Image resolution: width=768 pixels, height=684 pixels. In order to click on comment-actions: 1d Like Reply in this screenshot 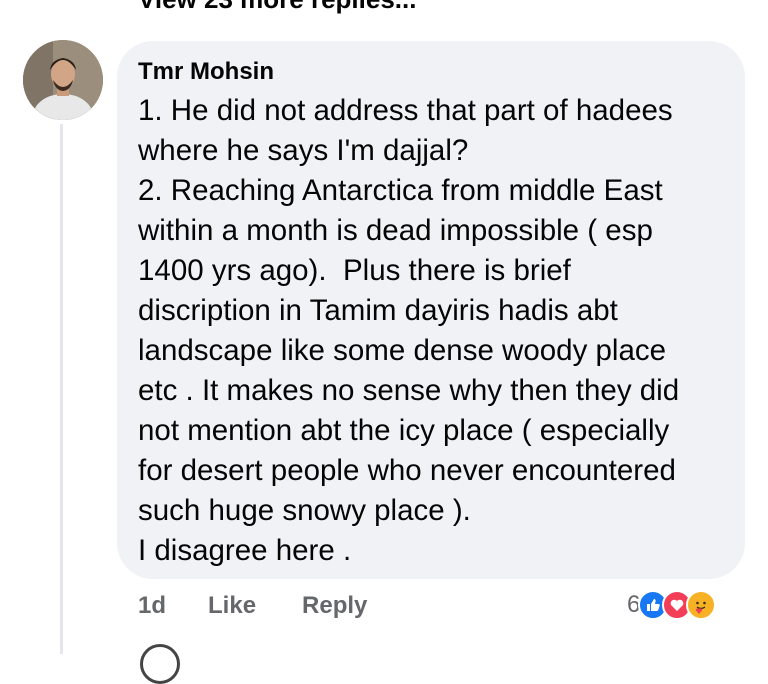, I will do `click(252, 606)`.